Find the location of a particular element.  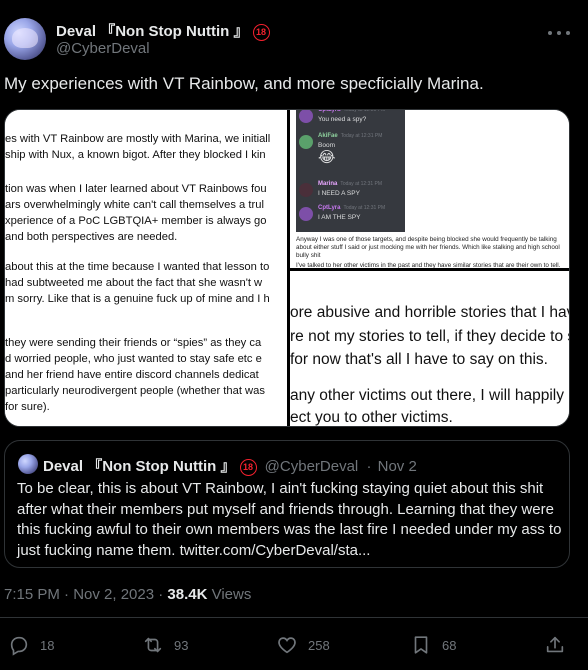

discord-message: Marina Today at 12:31 PM I NEED A SPY is located at coordinates (350, 192).